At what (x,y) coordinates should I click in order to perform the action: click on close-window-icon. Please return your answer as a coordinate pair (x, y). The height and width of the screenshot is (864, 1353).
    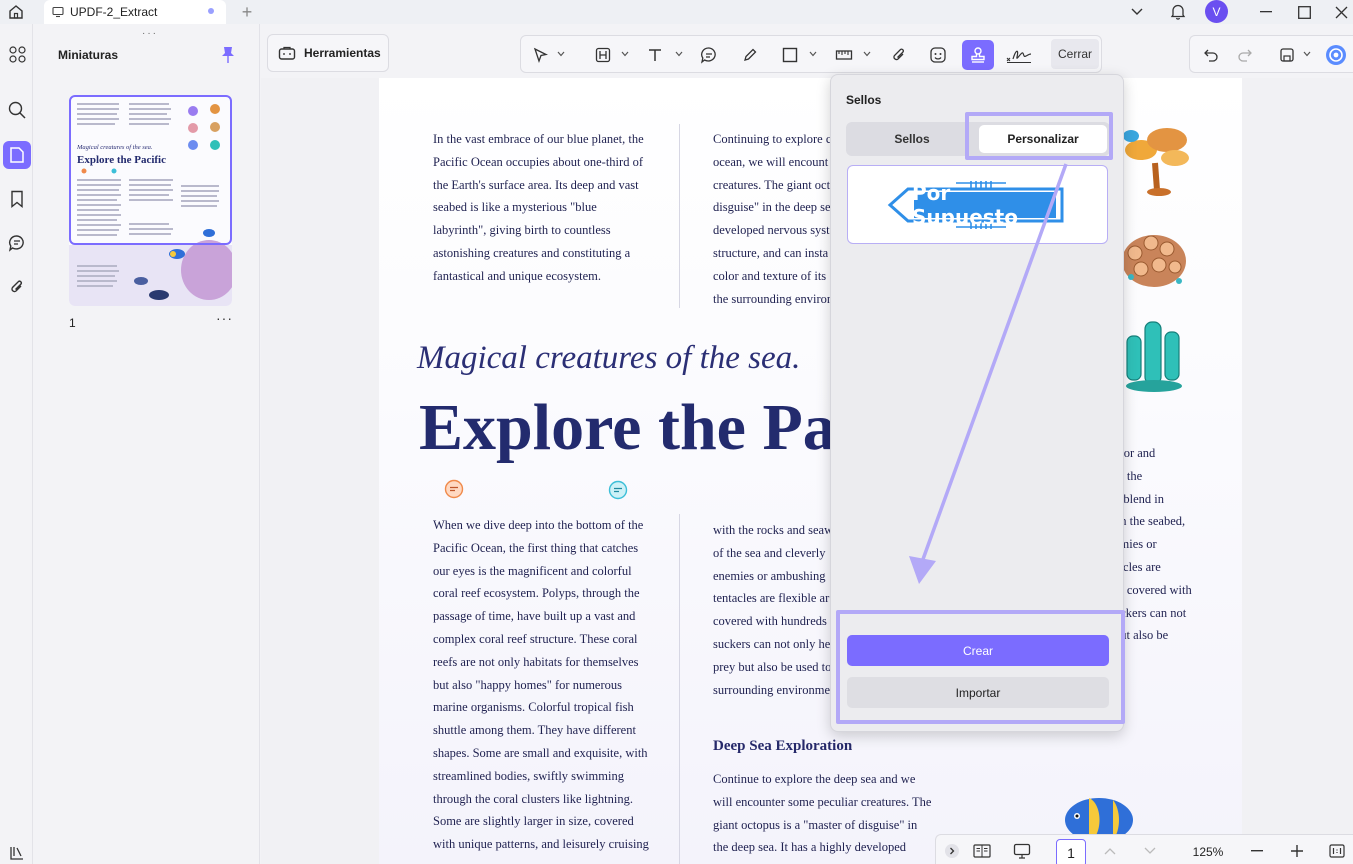
    Looking at the image, I should click on (1341, 12).